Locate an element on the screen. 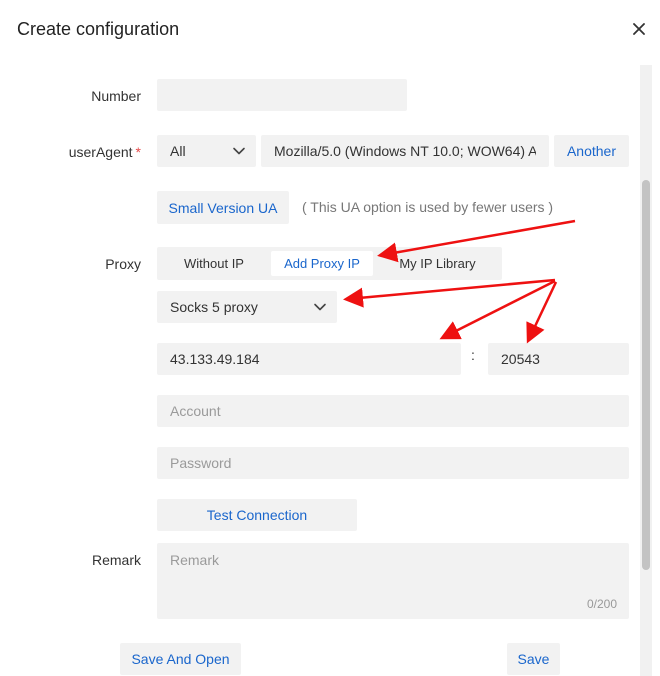  useragent-filter-select: All is located at coordinates (206, 151).